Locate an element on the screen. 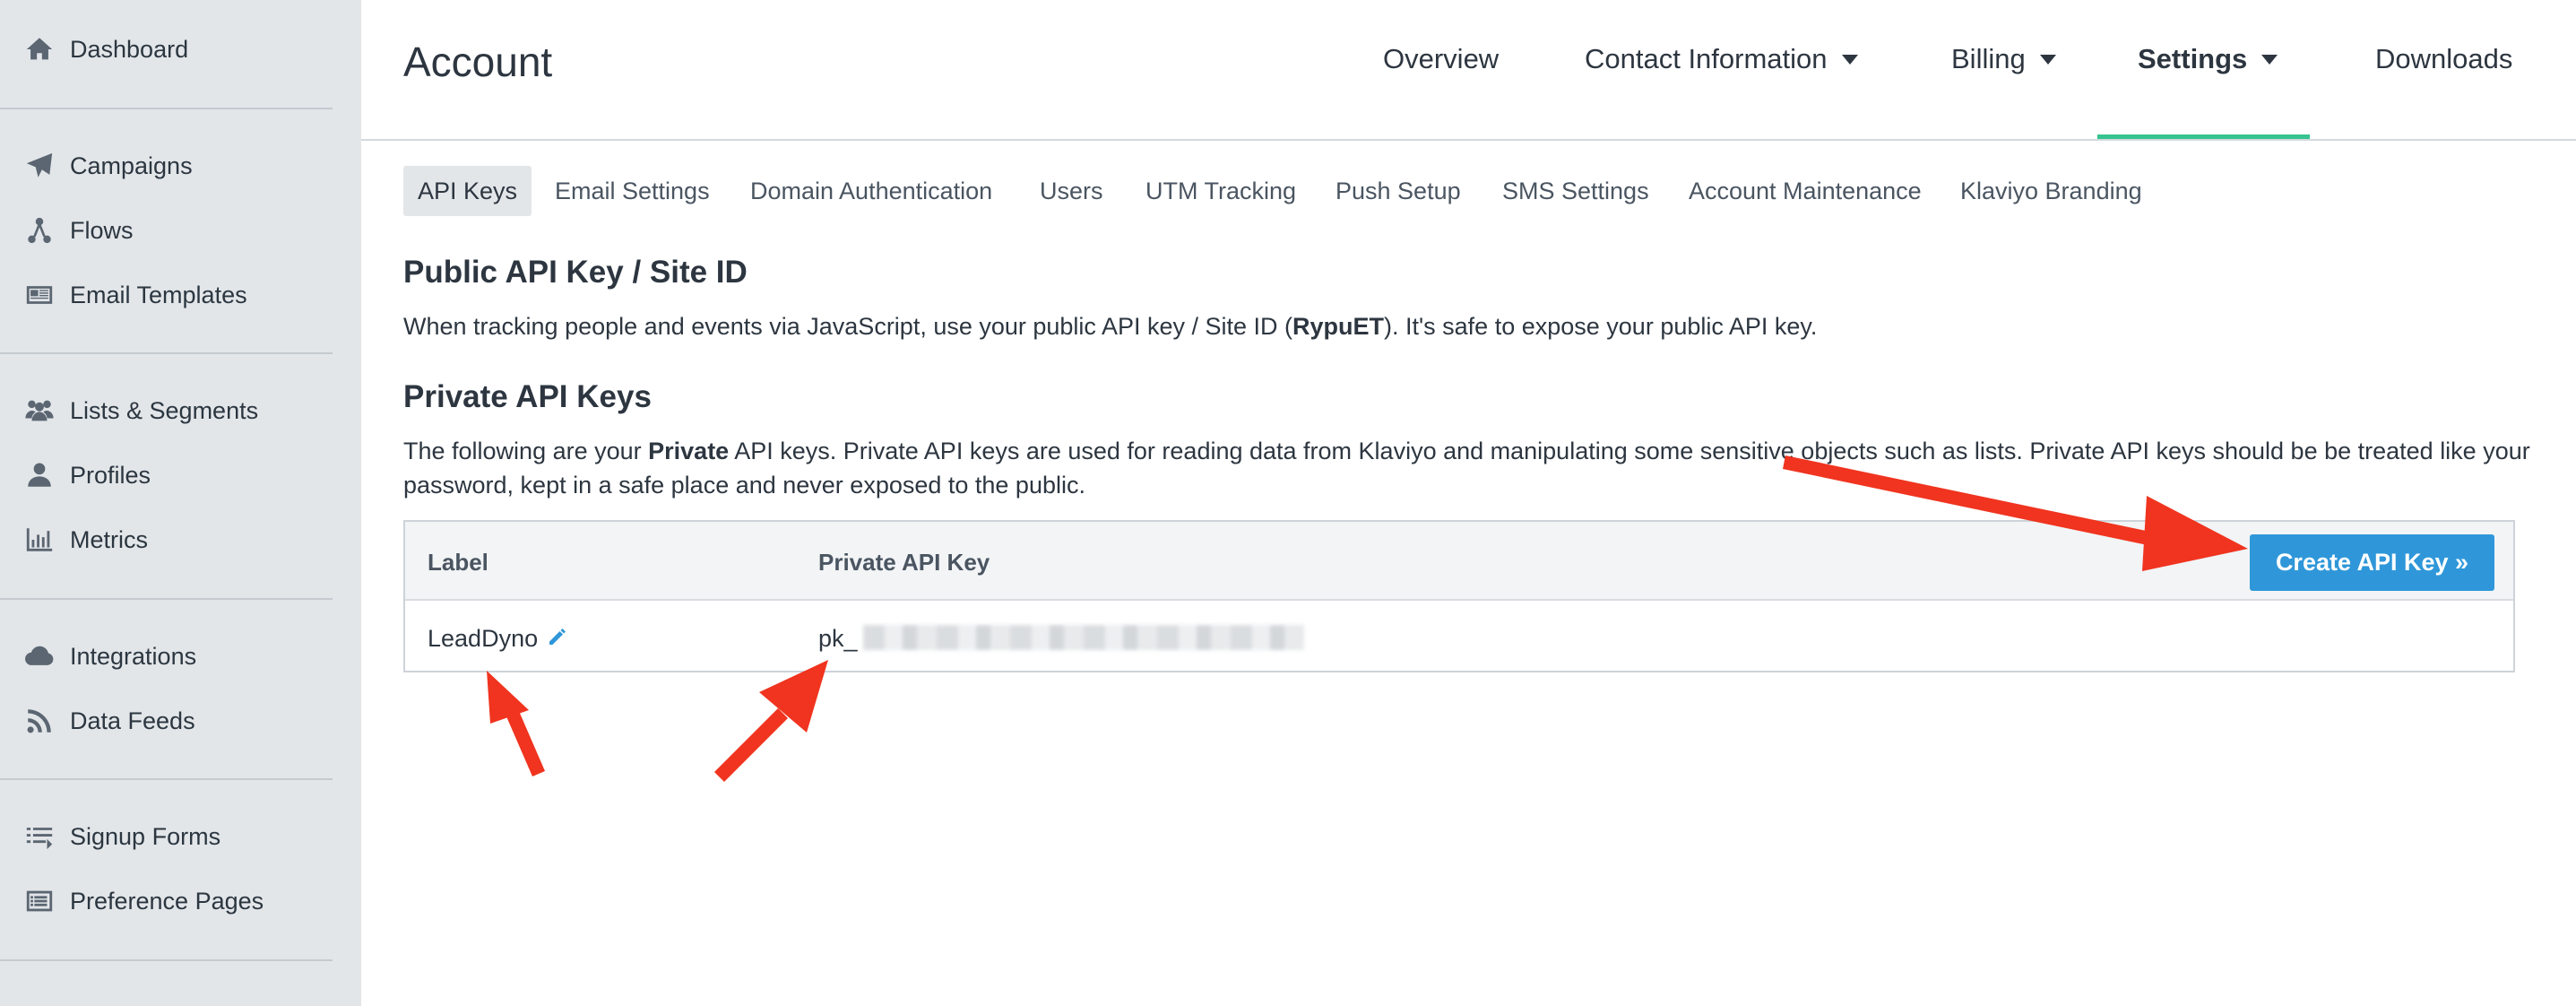 Image resolution: width=2576 pixels, height=1006 pixels. sidebar-item-label: Lists & Segments is located at coordinates (164, 410).